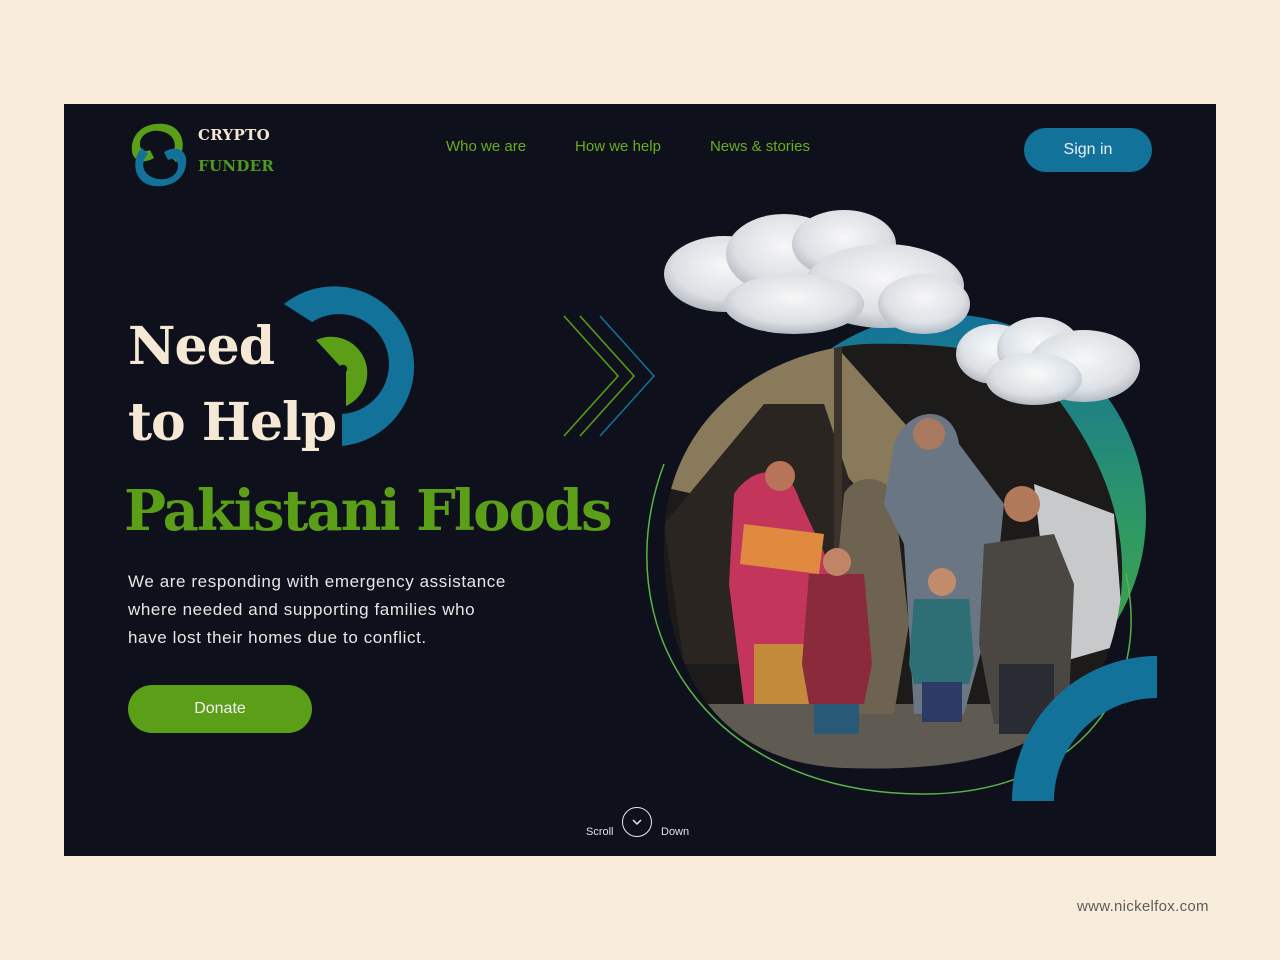 The image size is (1280, 960). I want to click on nav-item-news-stories: News & stories, so click(760, 146).